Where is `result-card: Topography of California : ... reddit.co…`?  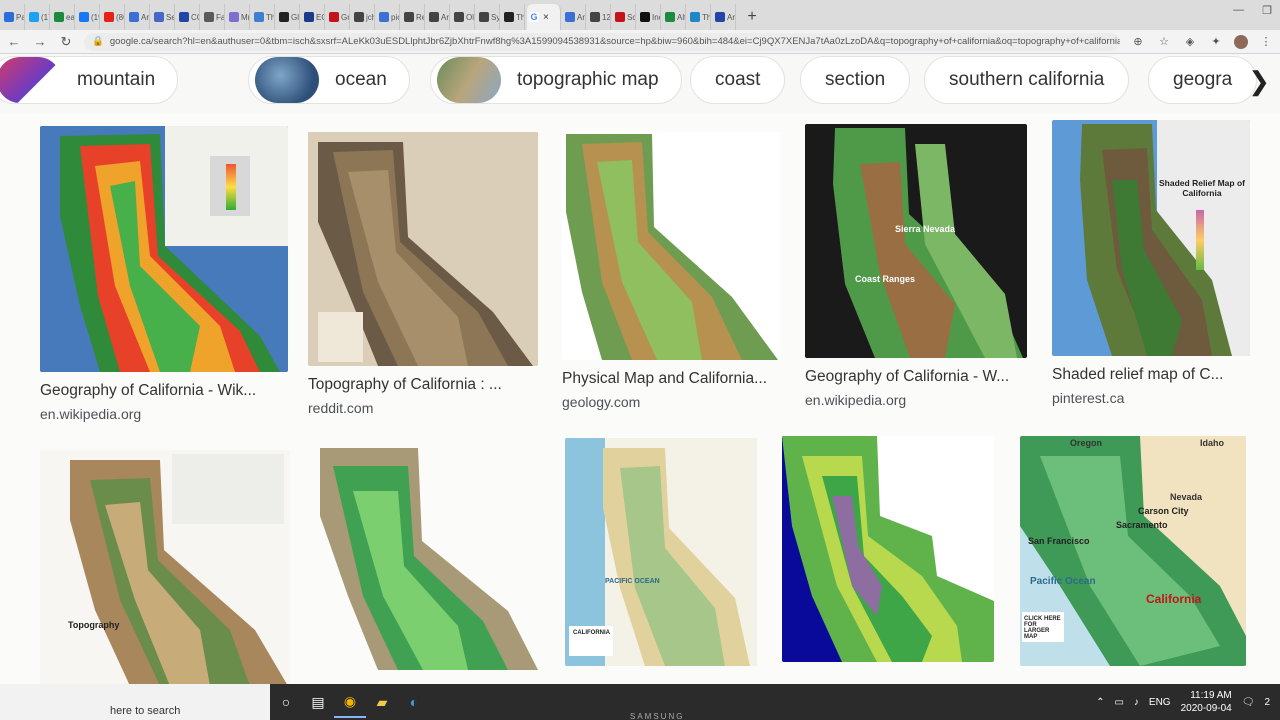
result-card: Topography of California : ... reddit.co… is located at coordinates (423, 274).